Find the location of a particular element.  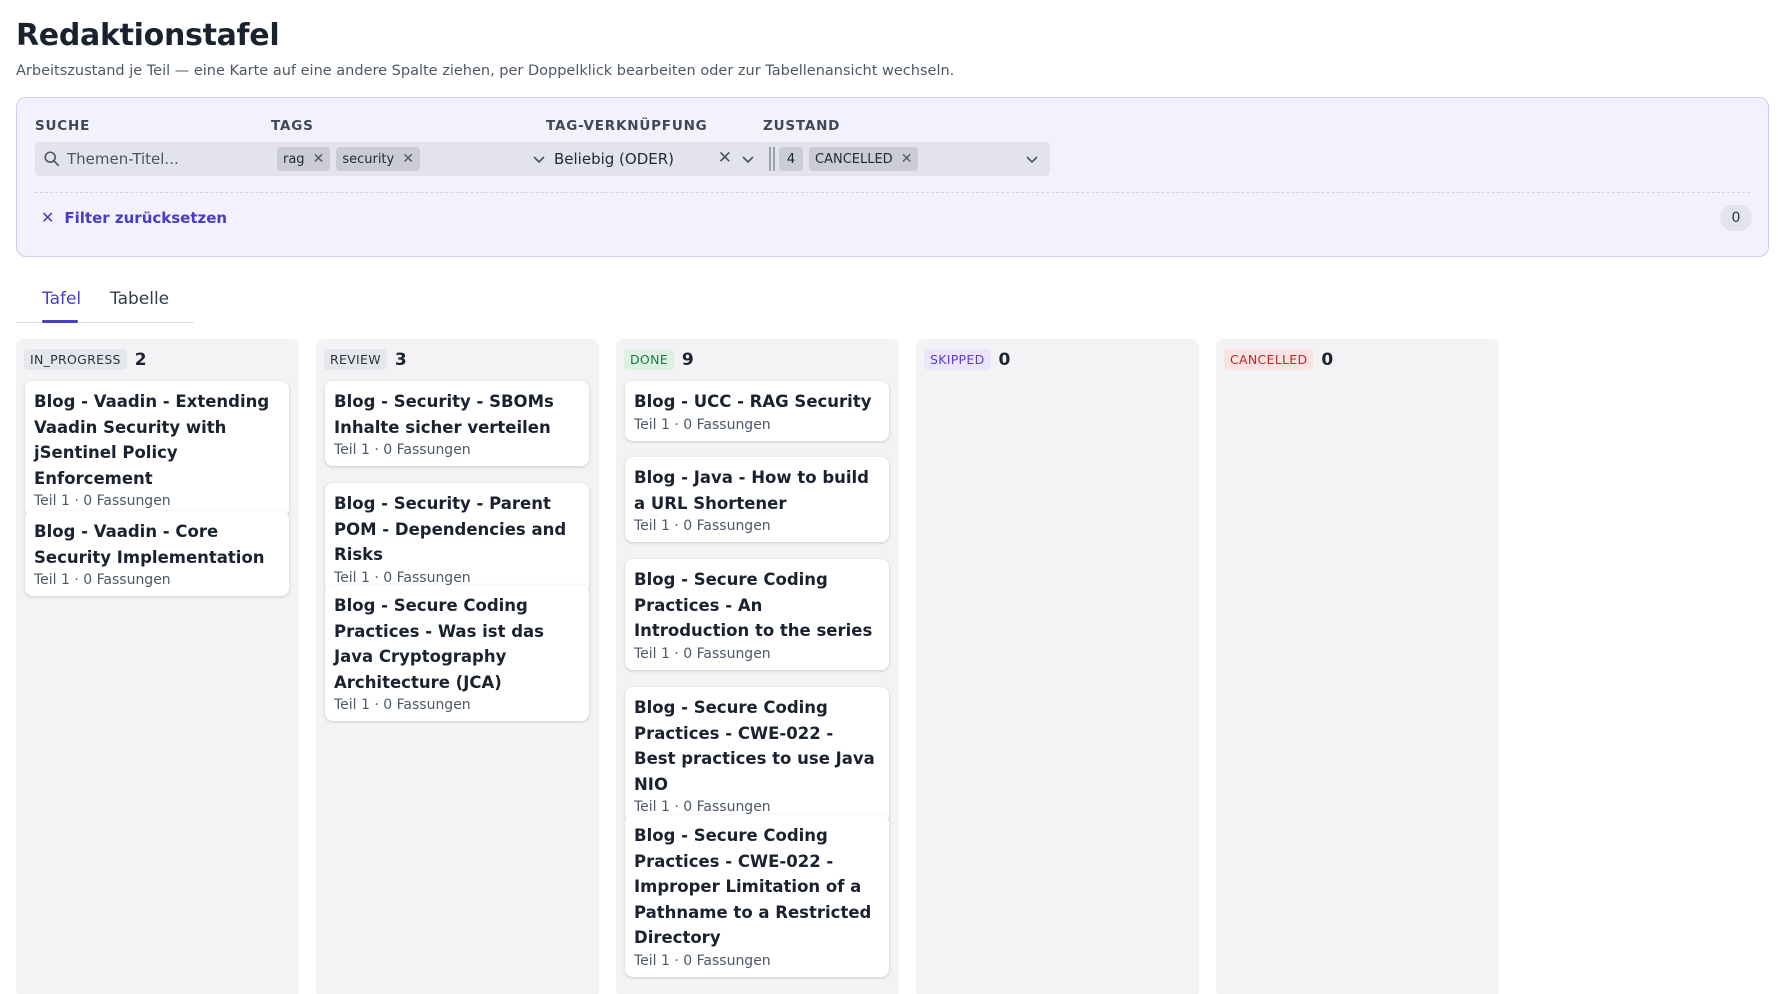

tags-select: rag ✕ security ✕ is located at coordinates (414, 159).